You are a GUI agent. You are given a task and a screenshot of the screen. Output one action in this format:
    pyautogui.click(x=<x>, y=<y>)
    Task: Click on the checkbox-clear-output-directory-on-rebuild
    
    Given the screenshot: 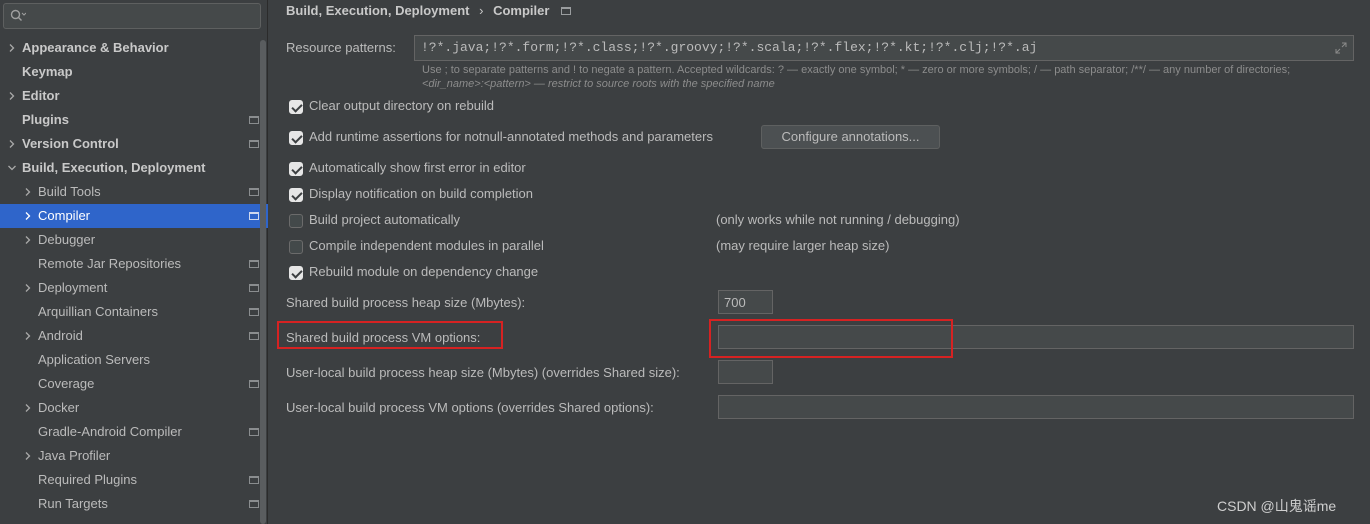 What is the action you would take?
    pyautogui.click(x=296, y=107)
    